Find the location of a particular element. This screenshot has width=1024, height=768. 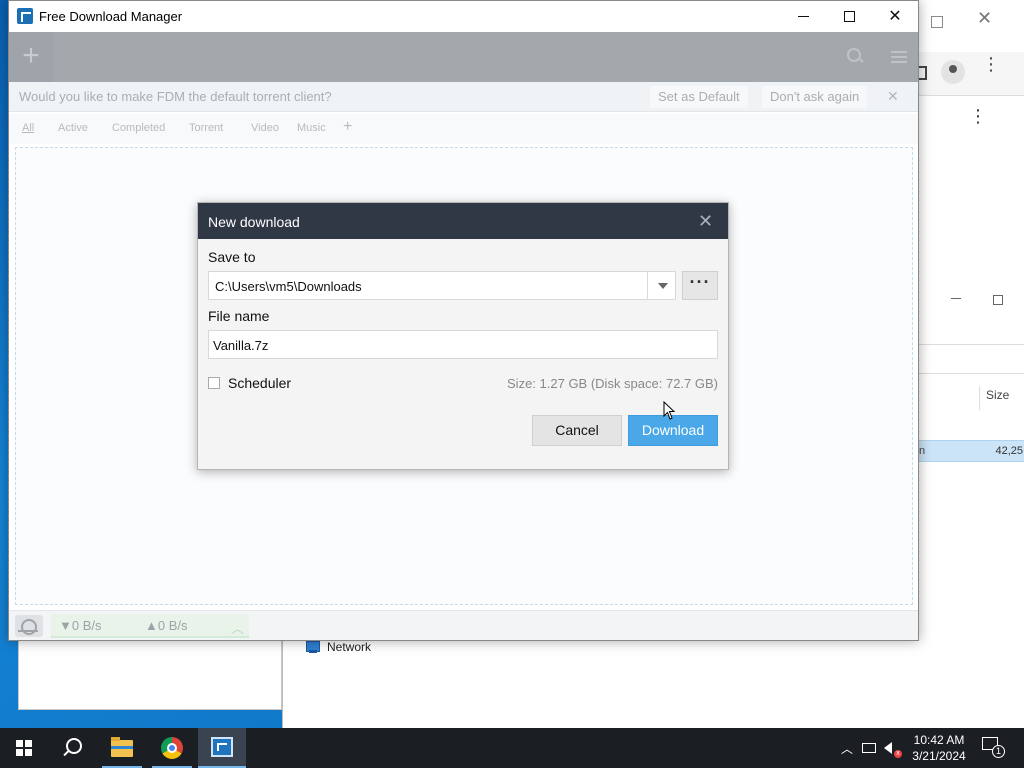

close-button: ✕ is located at coordinates (895, 16).